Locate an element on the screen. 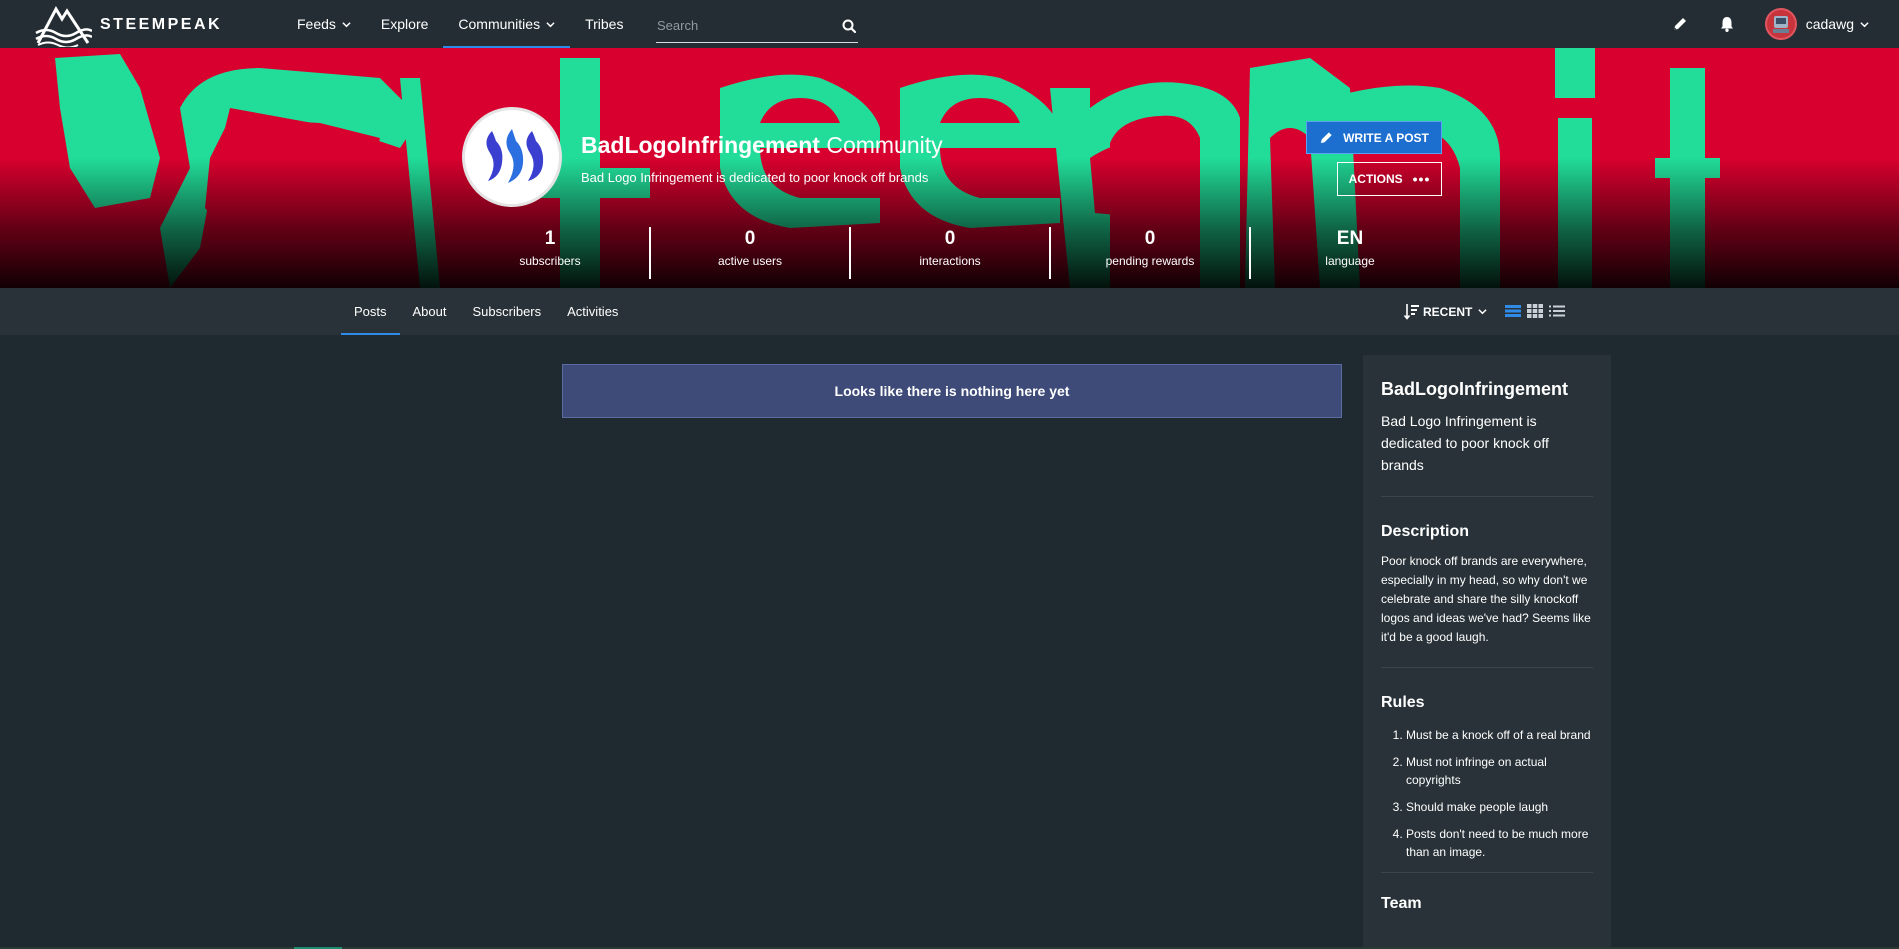  stat-pending-rewards: 0 pending rewards is located at coordinates (1150, 247).